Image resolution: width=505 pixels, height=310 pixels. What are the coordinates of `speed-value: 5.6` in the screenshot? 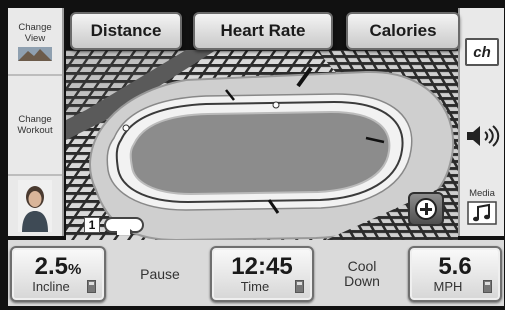 It's located at (455, 266).